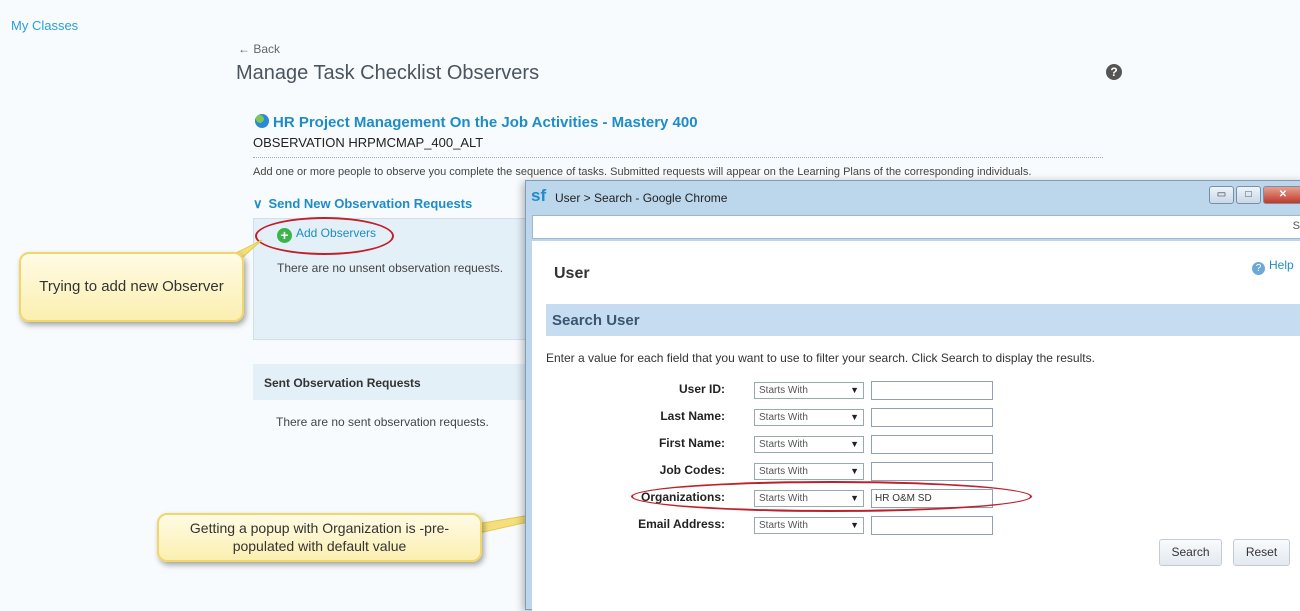  What do you see at coordinates (539, 195) in the screenshot?
I see `sf-logo: sf` at bounding box center [539, 195].